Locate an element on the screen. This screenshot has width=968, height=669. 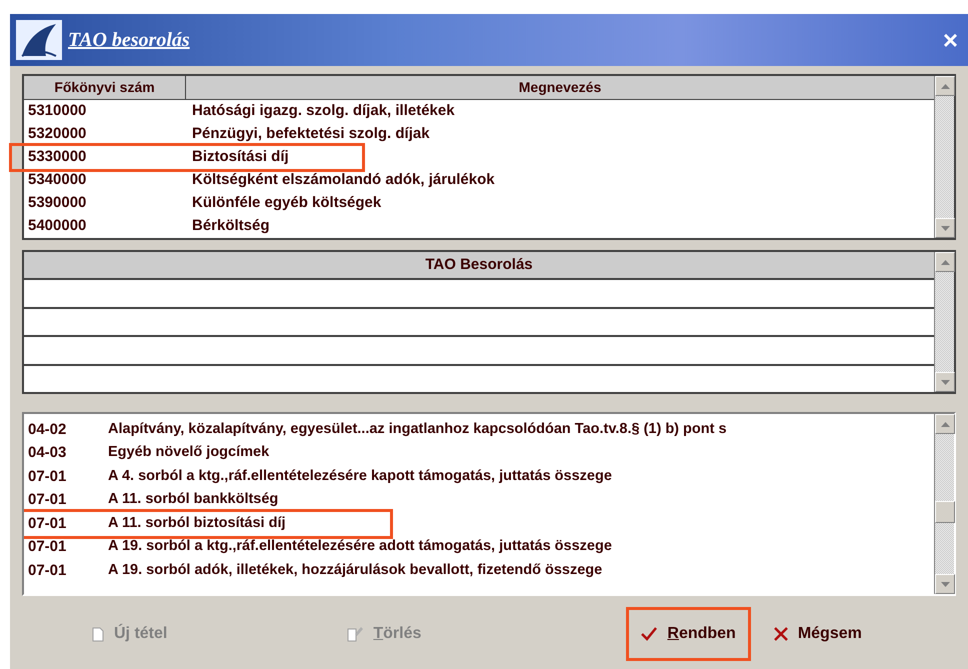
account-name: Biztosítási díj is located at coordinates (240, 157).